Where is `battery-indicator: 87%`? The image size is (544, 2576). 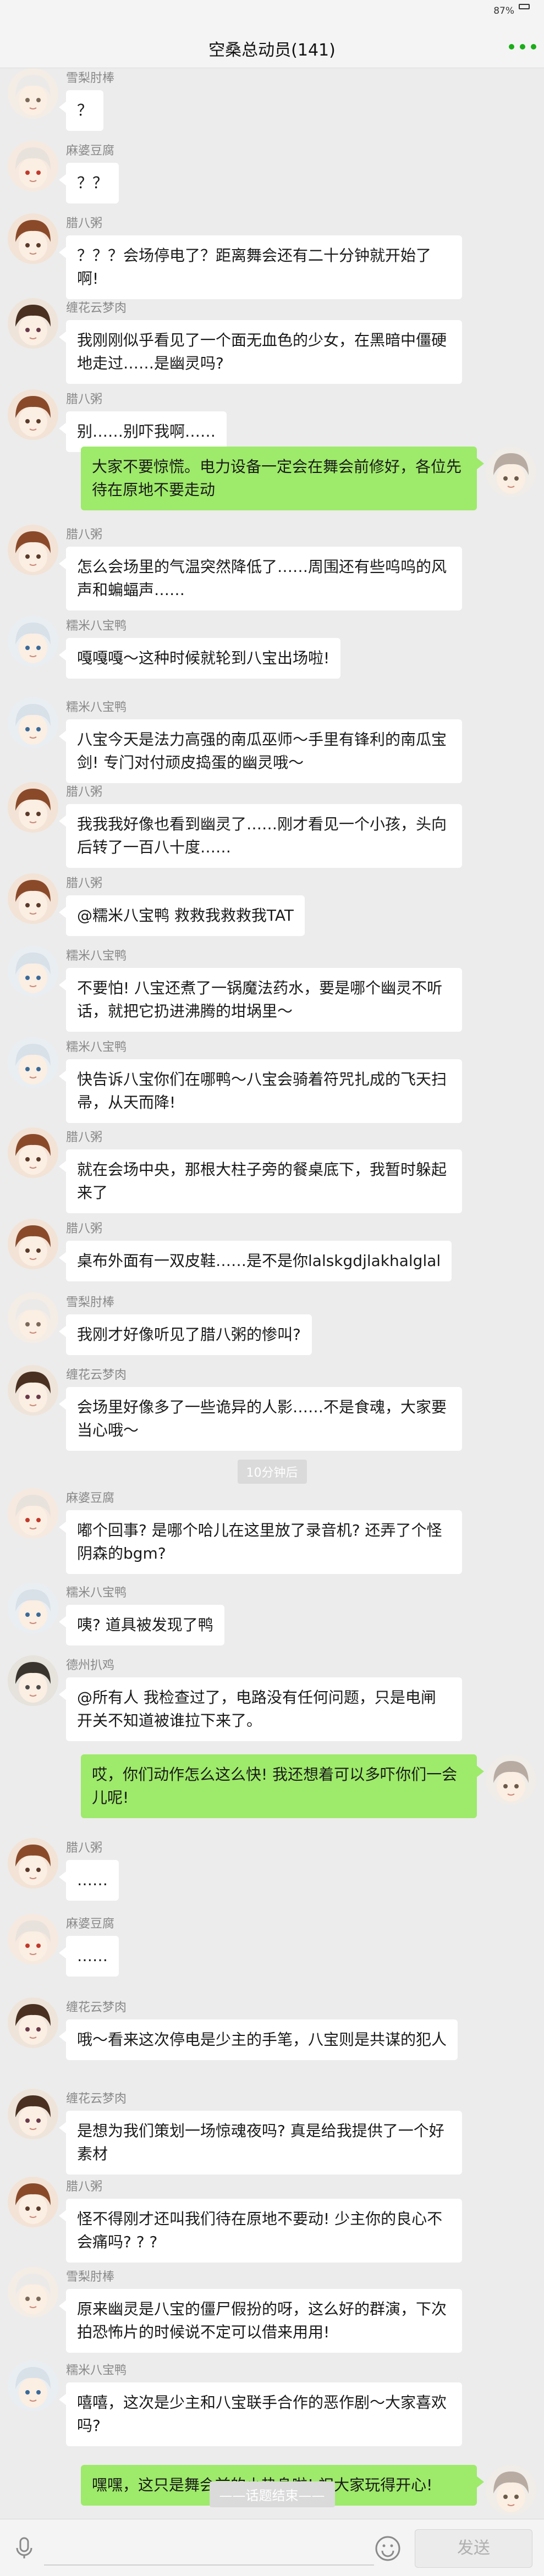
battery-indicator: 87% is located at coordinates (511, 10).